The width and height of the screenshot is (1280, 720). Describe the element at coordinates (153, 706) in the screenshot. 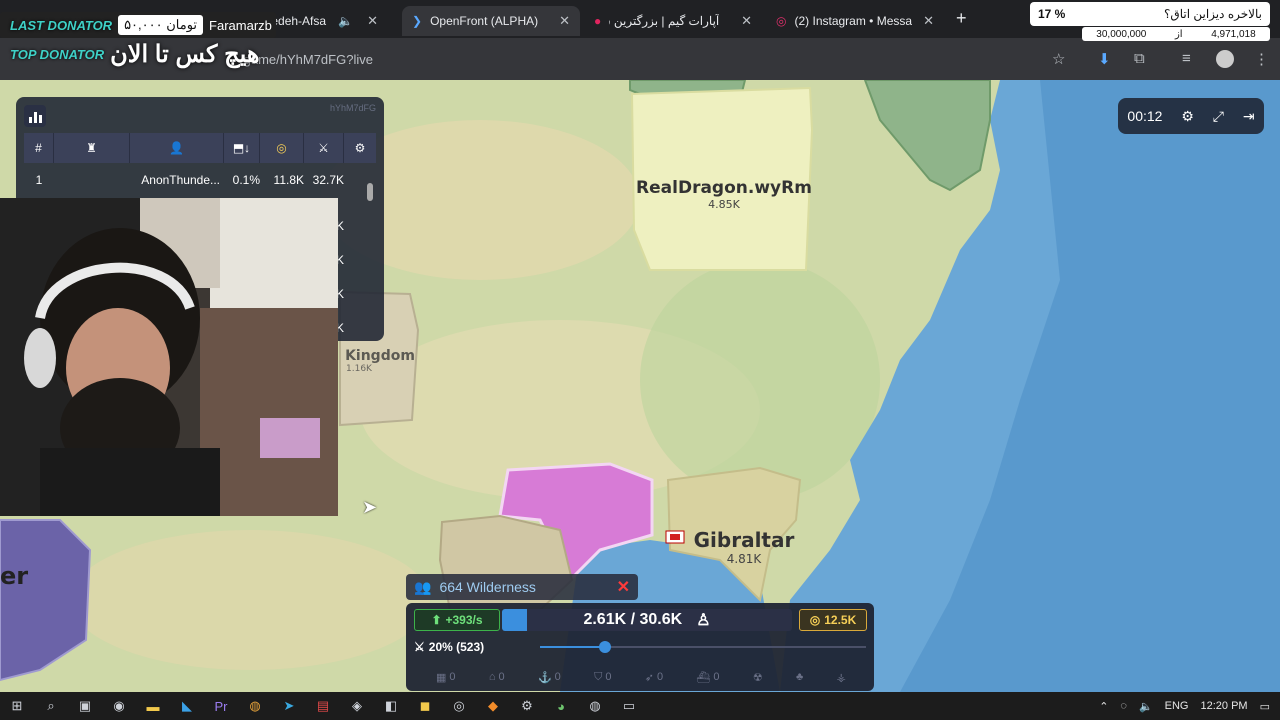

I see `explorer-icon: ▬` at that location.